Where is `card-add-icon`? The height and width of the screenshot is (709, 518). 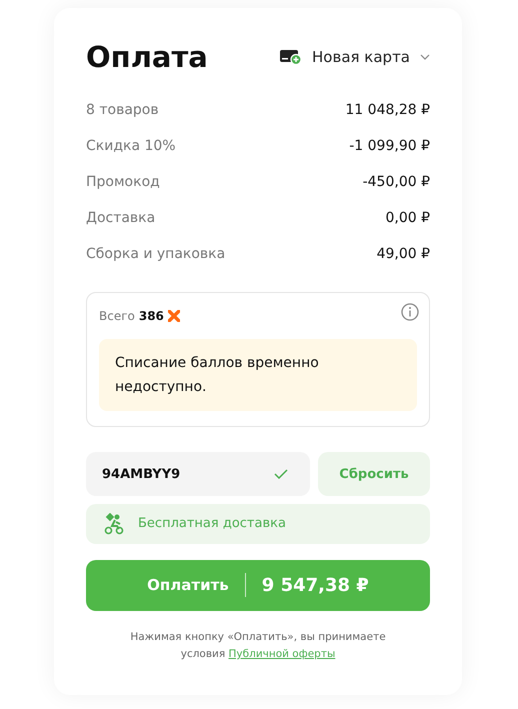 card-add-icon is located at coordinates (291, 57).